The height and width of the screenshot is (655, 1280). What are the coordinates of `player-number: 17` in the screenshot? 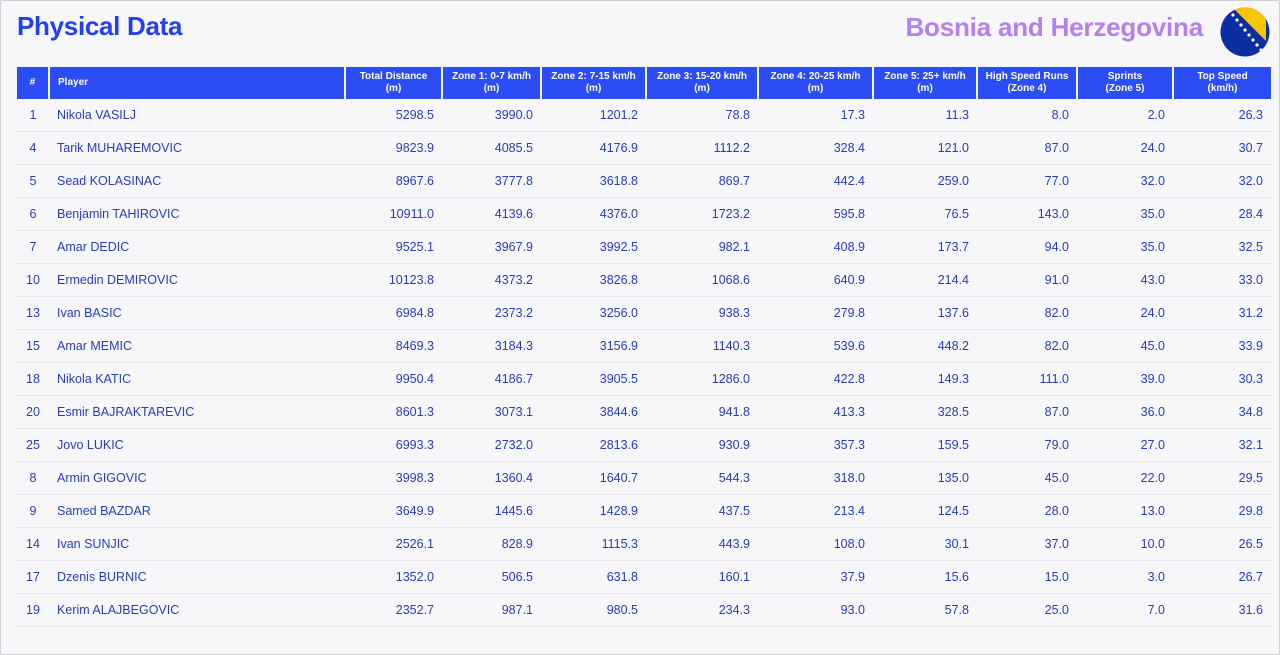 It's located at (33, 577).